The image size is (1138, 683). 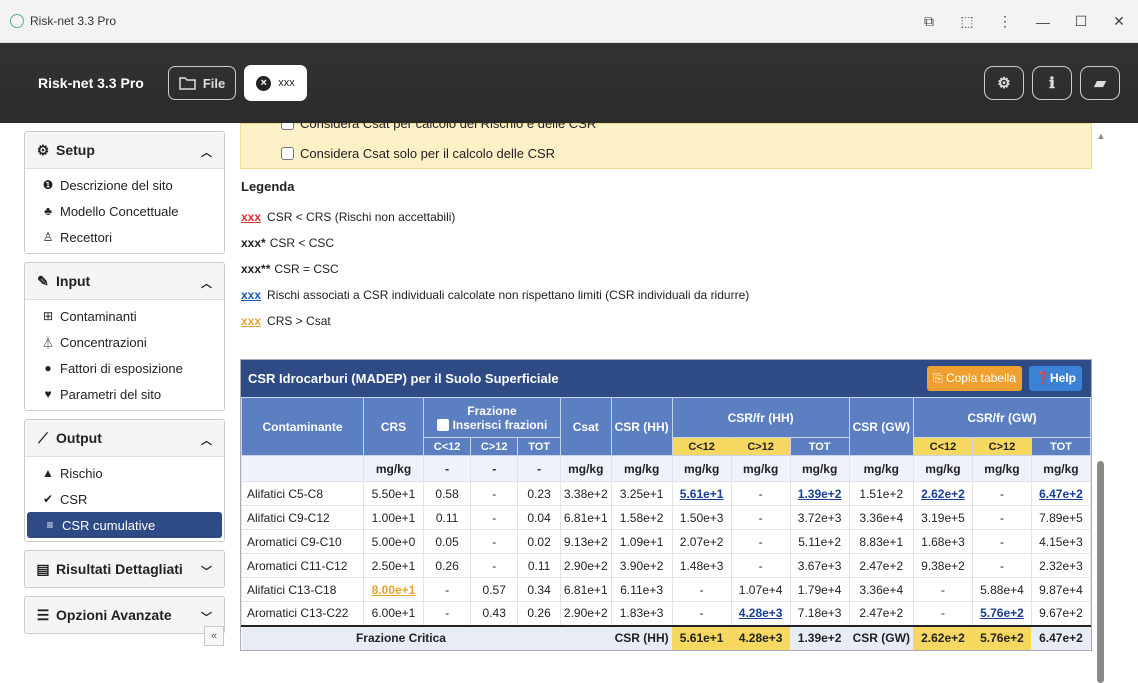 I want to click on sidebar-item-modello: ♣ Modello Concettuale, so click(x=124, y=211).